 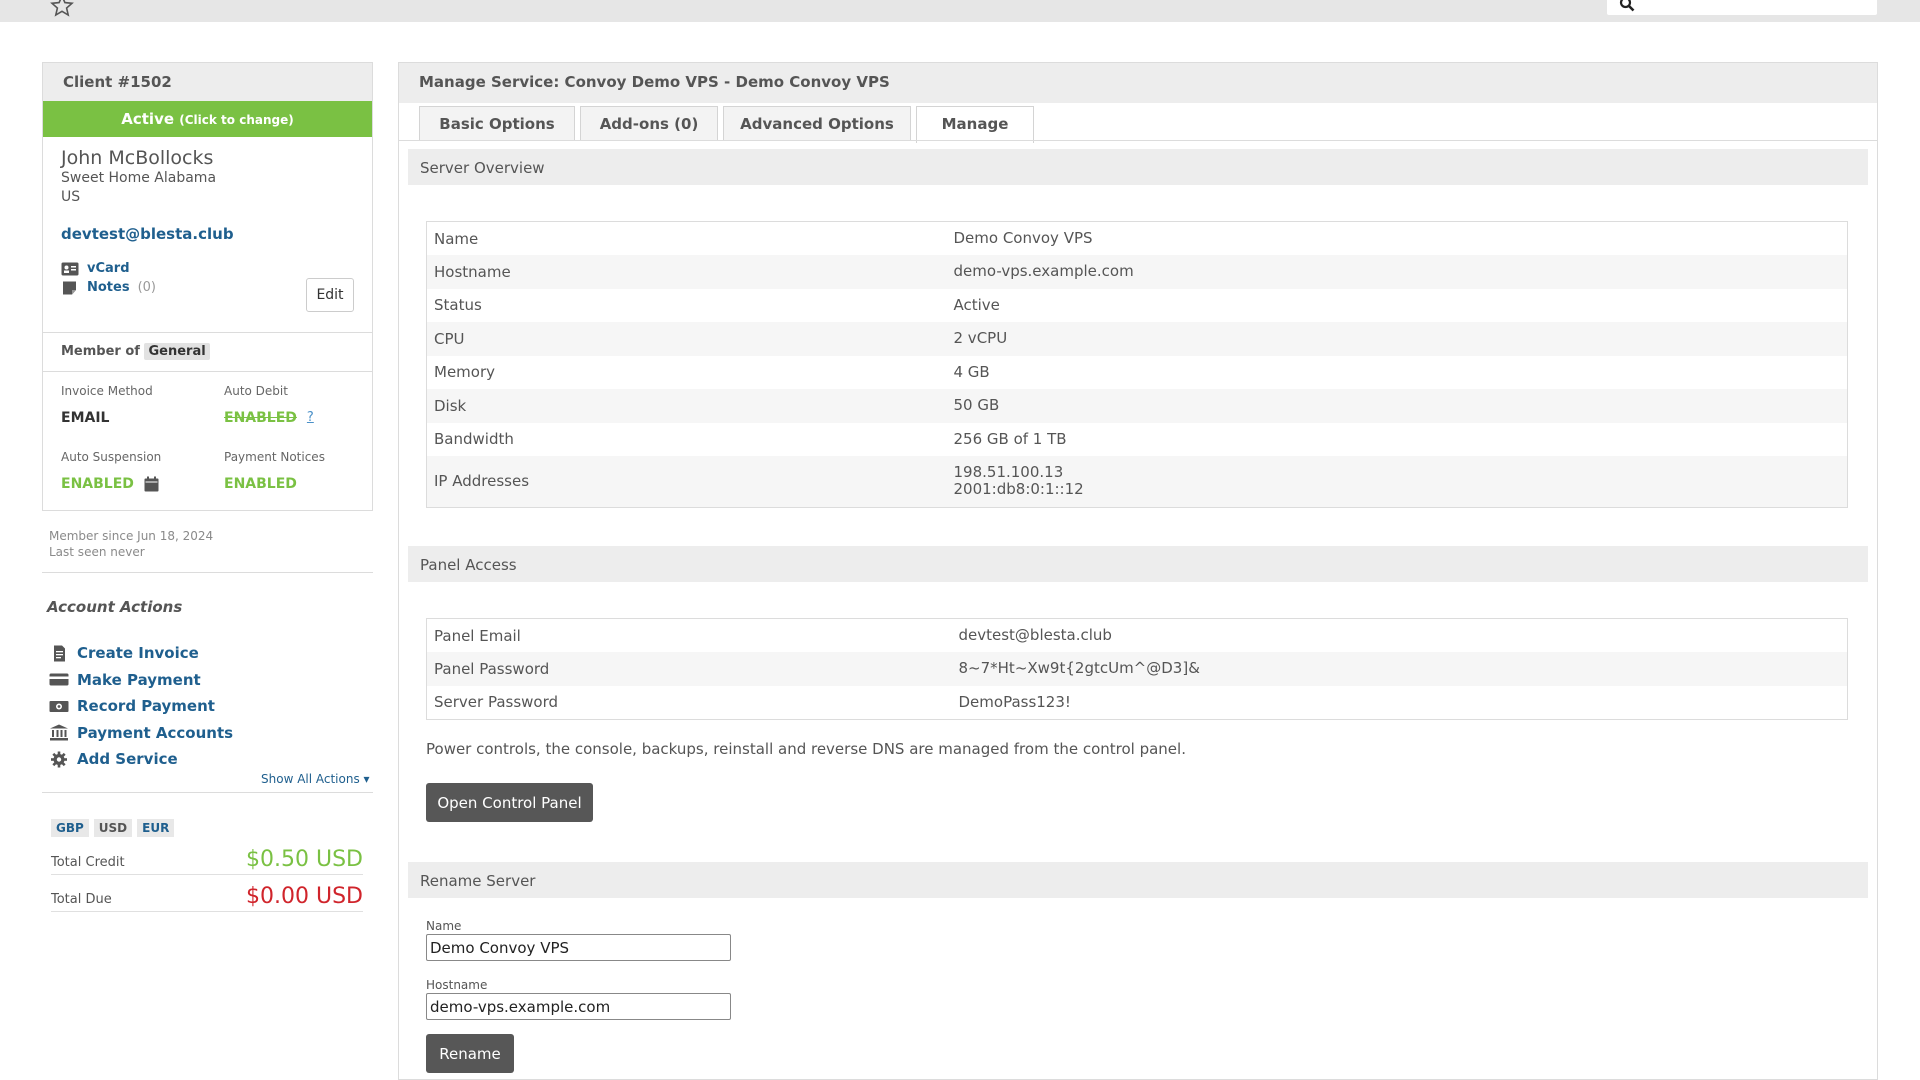 What do you see at coordinates (1137, 373) in the screenshot?
I see `table-row: Memory 4 GB` at bounding box center [1137, 373].